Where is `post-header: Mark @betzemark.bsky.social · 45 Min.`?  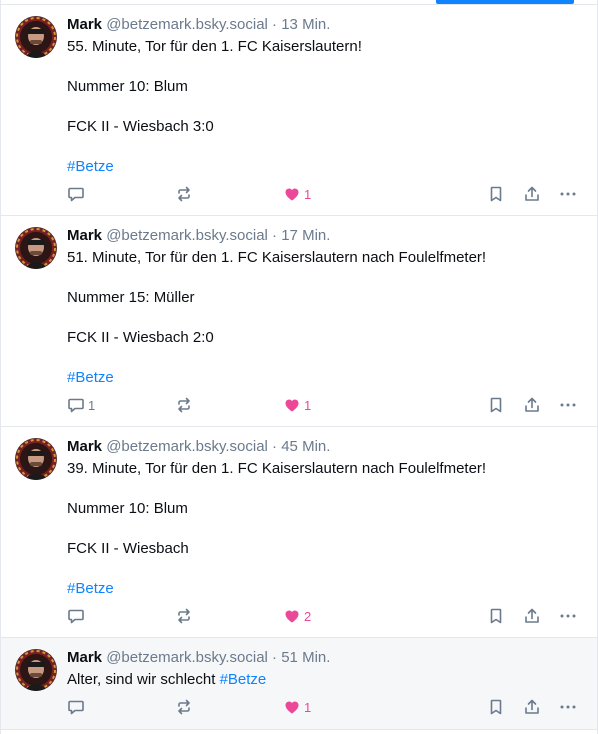 post-header: Mark @betzemark.bsky.social · 45 Min. is located at coordinates (198, 447).